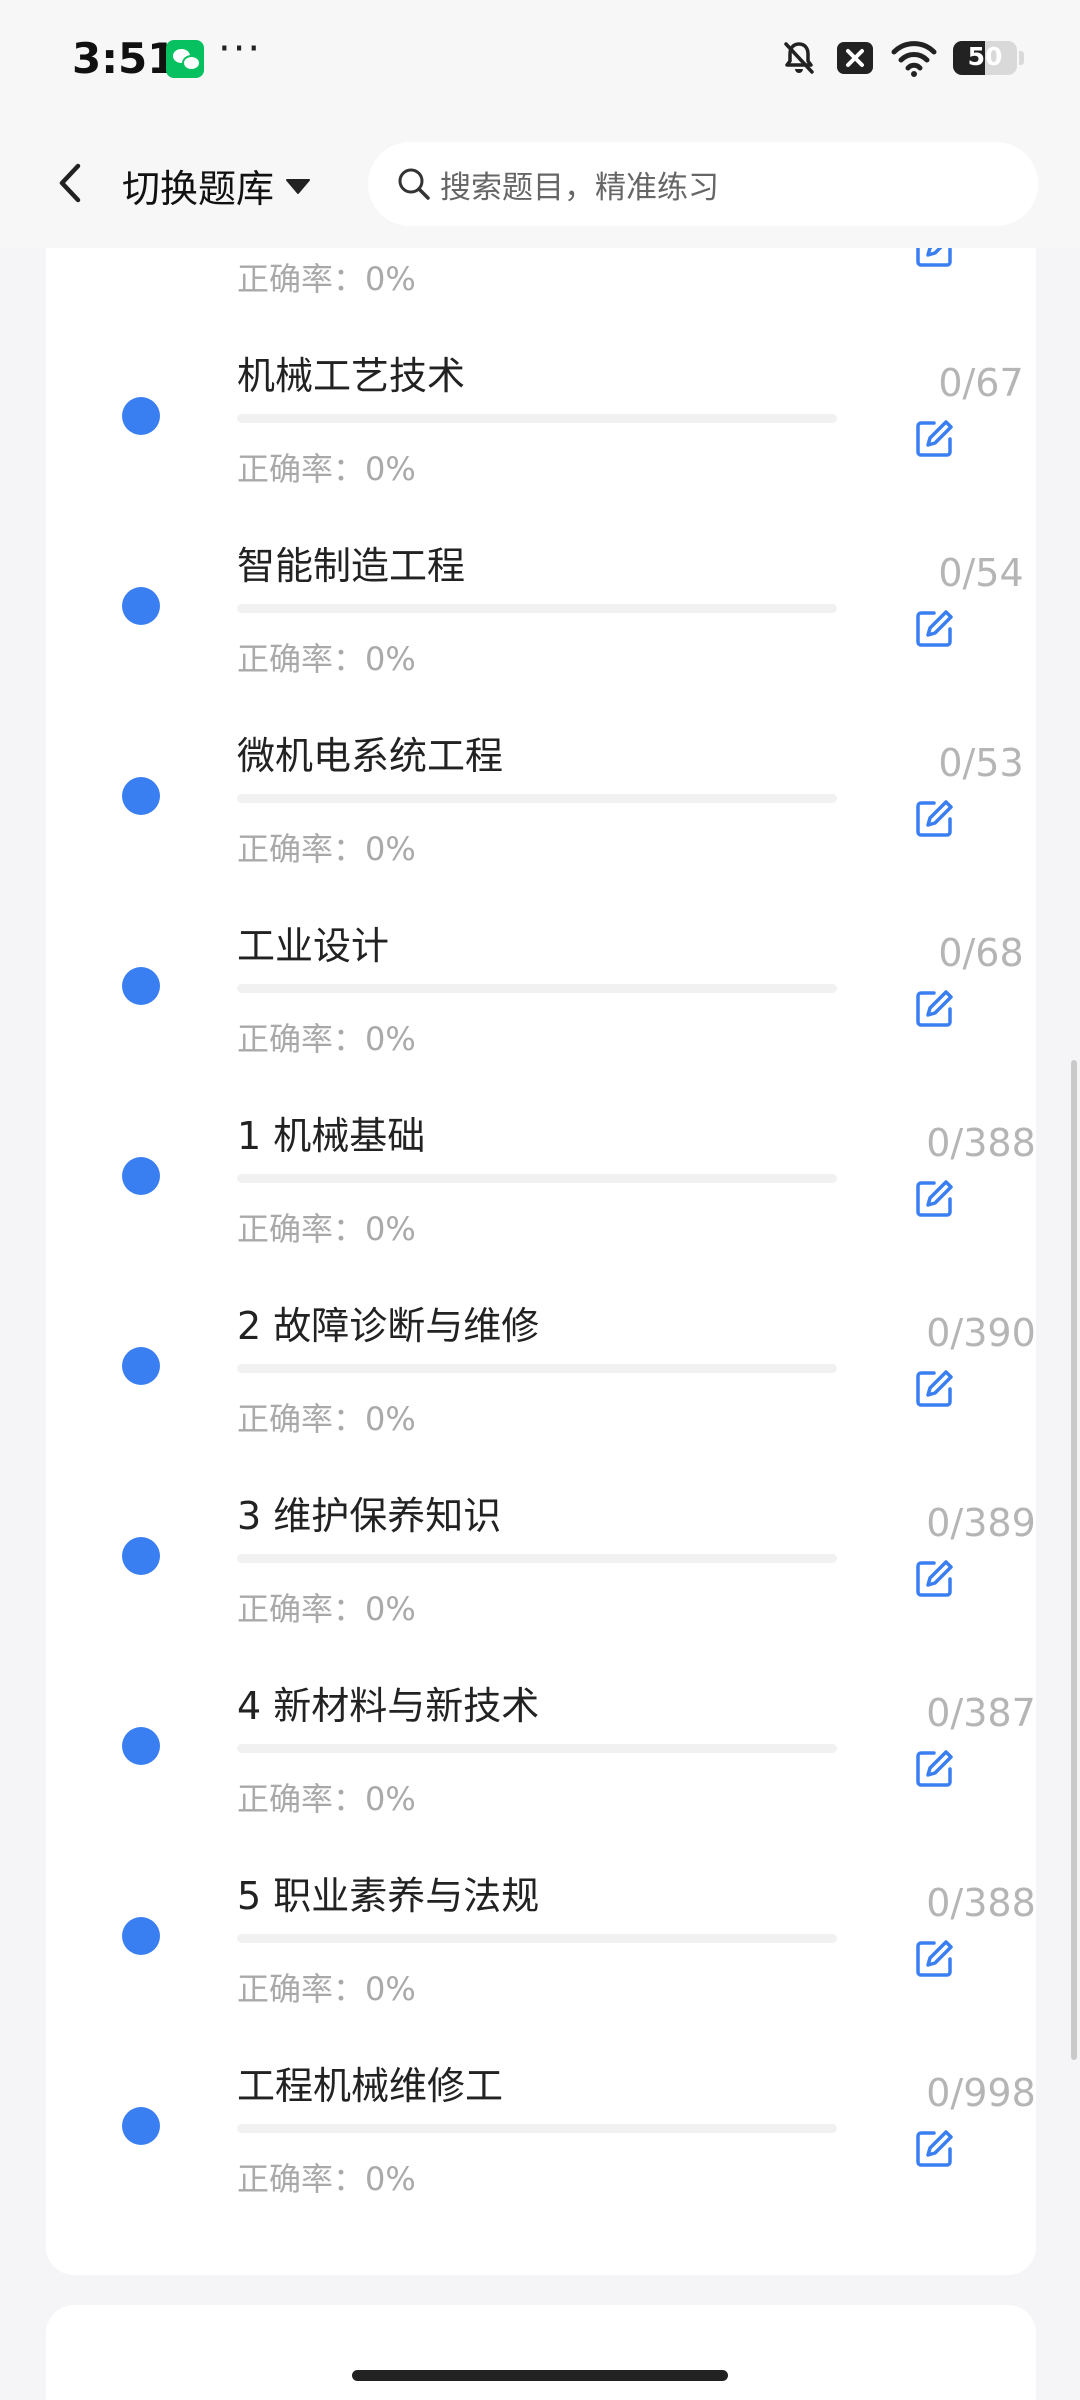  Describe the element at coordinates (313, 946) in the screenshot. I see `item-title: 工业设计` at that location.